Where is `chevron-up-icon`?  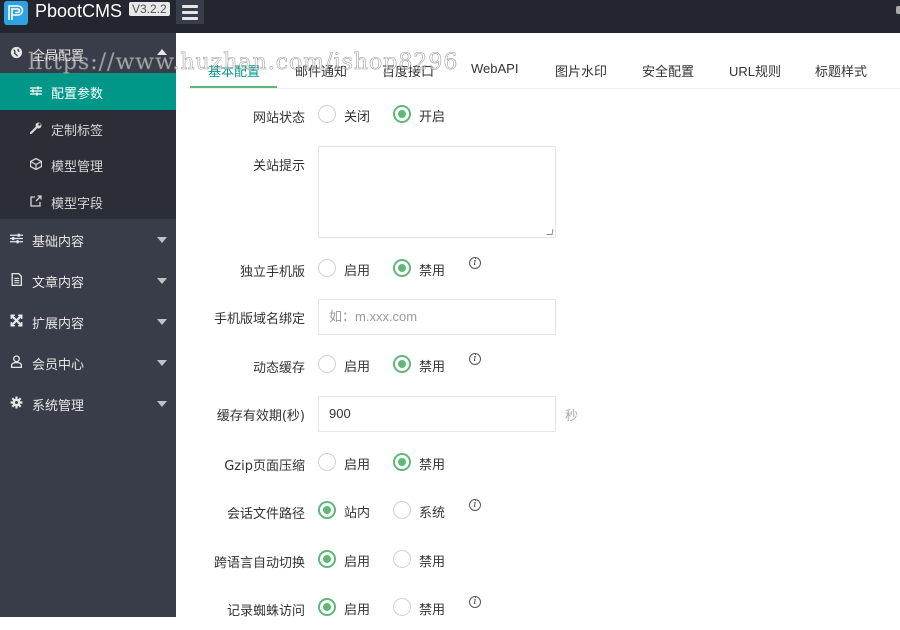 chevron-up-icon is located at coordinates (162, 52).